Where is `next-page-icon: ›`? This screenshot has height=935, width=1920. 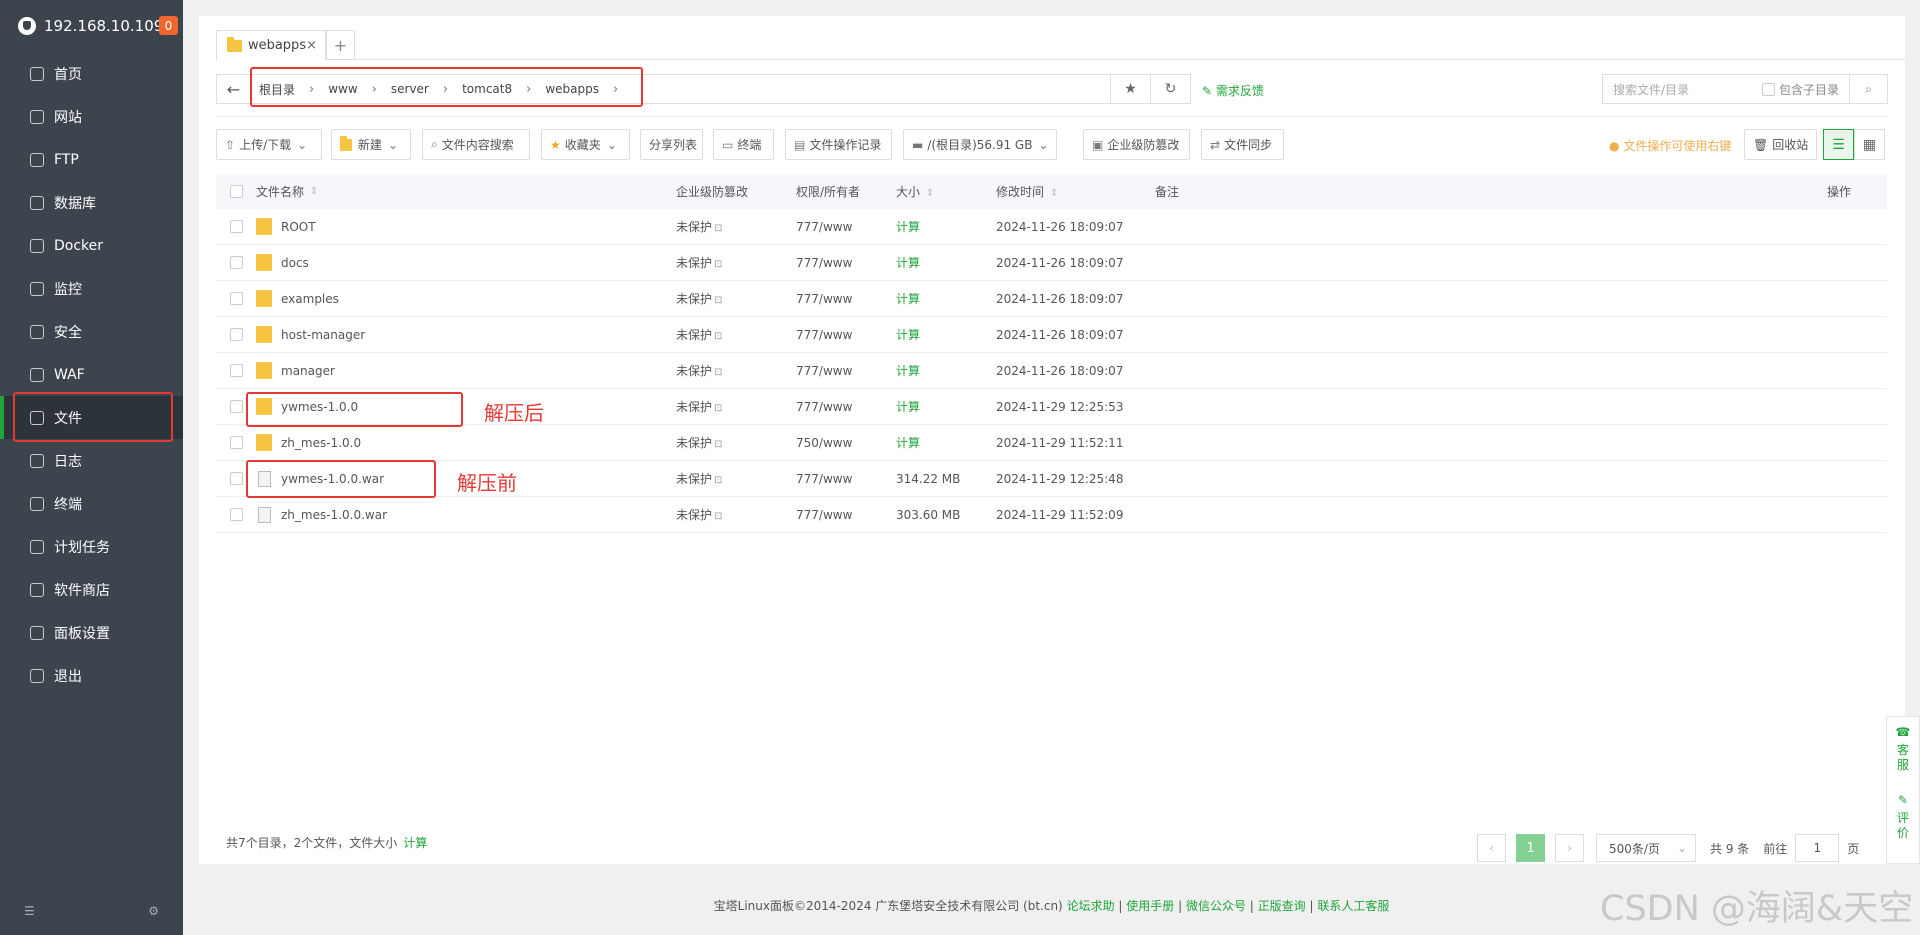
next-page-icon: › is located at coordinates (1569, 848).